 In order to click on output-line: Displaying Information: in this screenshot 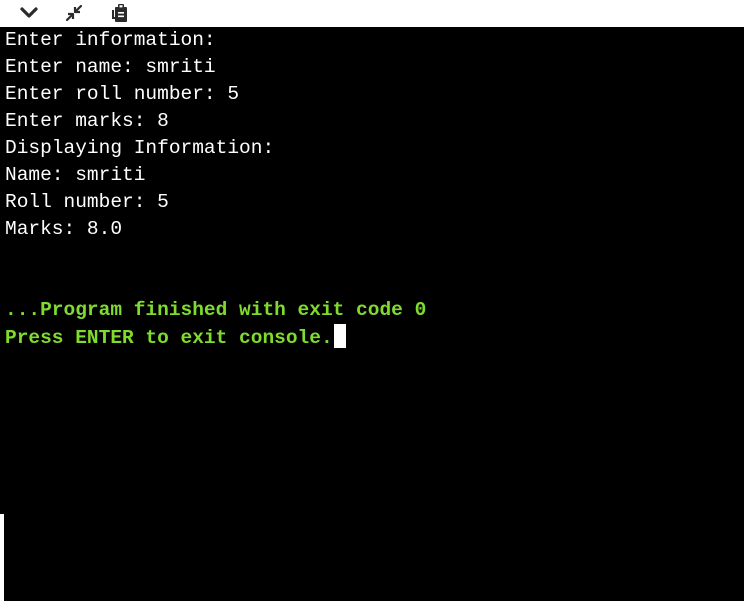, I will do `click(140, 148)`.